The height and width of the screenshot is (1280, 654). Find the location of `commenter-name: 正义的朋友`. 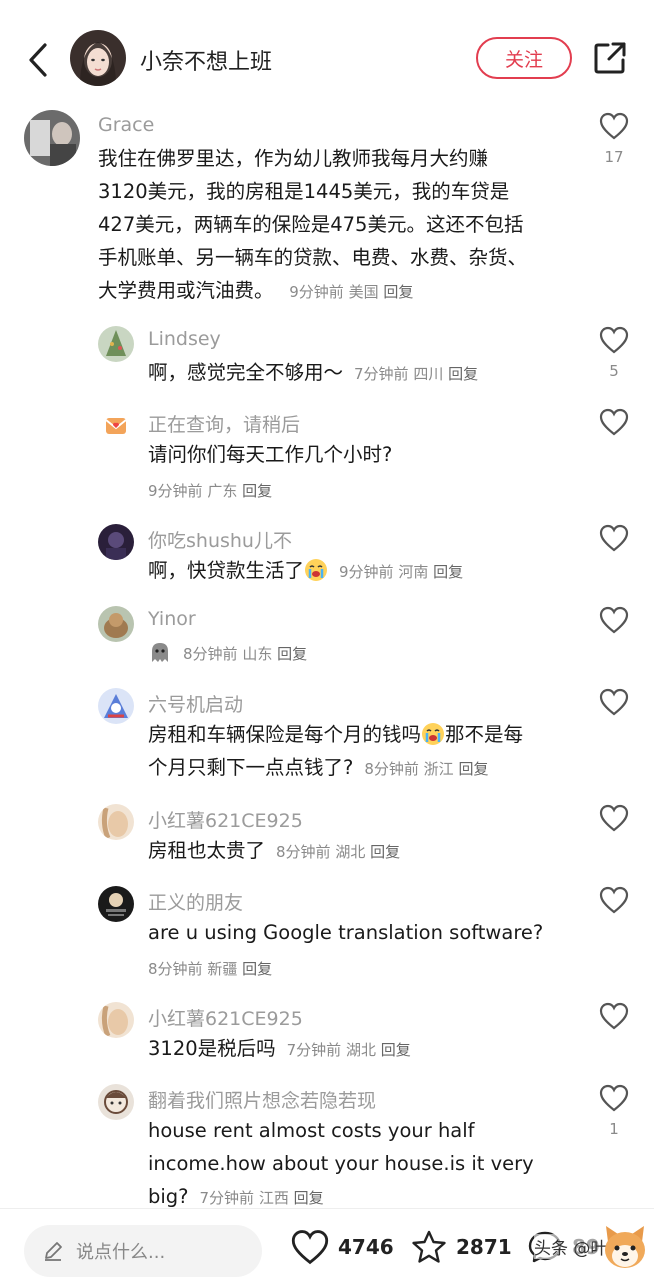

commenter-name: 正义的朋友 is located at coordinates (195, 901).